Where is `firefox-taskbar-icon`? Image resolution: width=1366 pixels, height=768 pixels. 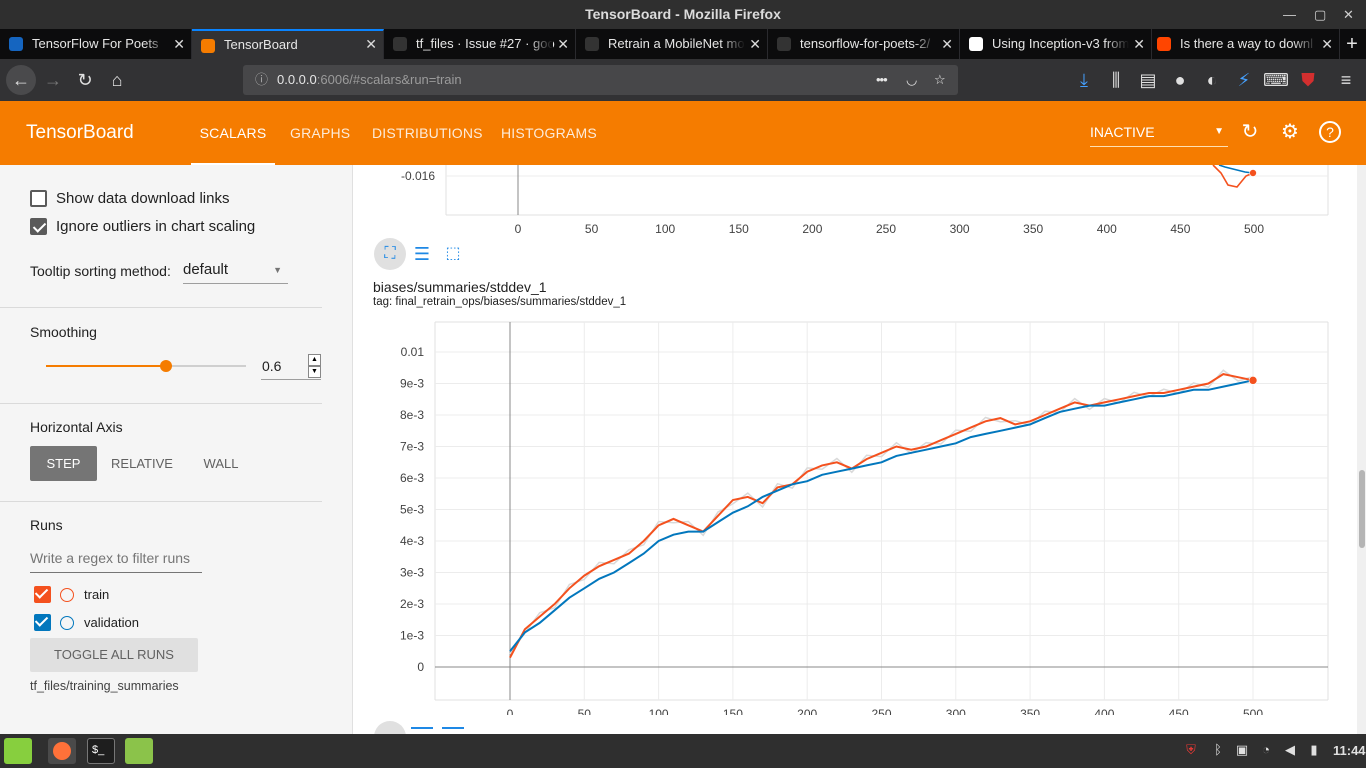
firefox-taskbar-icon is located at coordinates (62, 751).